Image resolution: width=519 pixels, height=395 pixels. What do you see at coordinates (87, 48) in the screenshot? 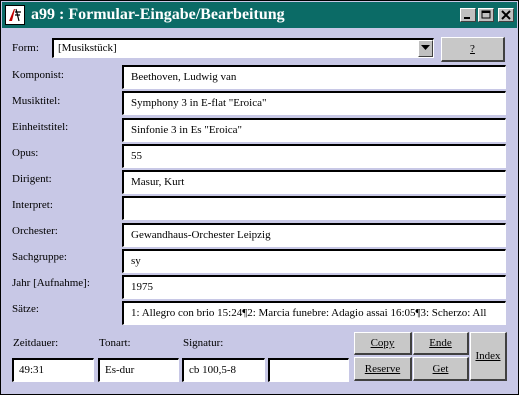
I see `form-select-value: [Musikstück]` at bounding box center [87, 48].